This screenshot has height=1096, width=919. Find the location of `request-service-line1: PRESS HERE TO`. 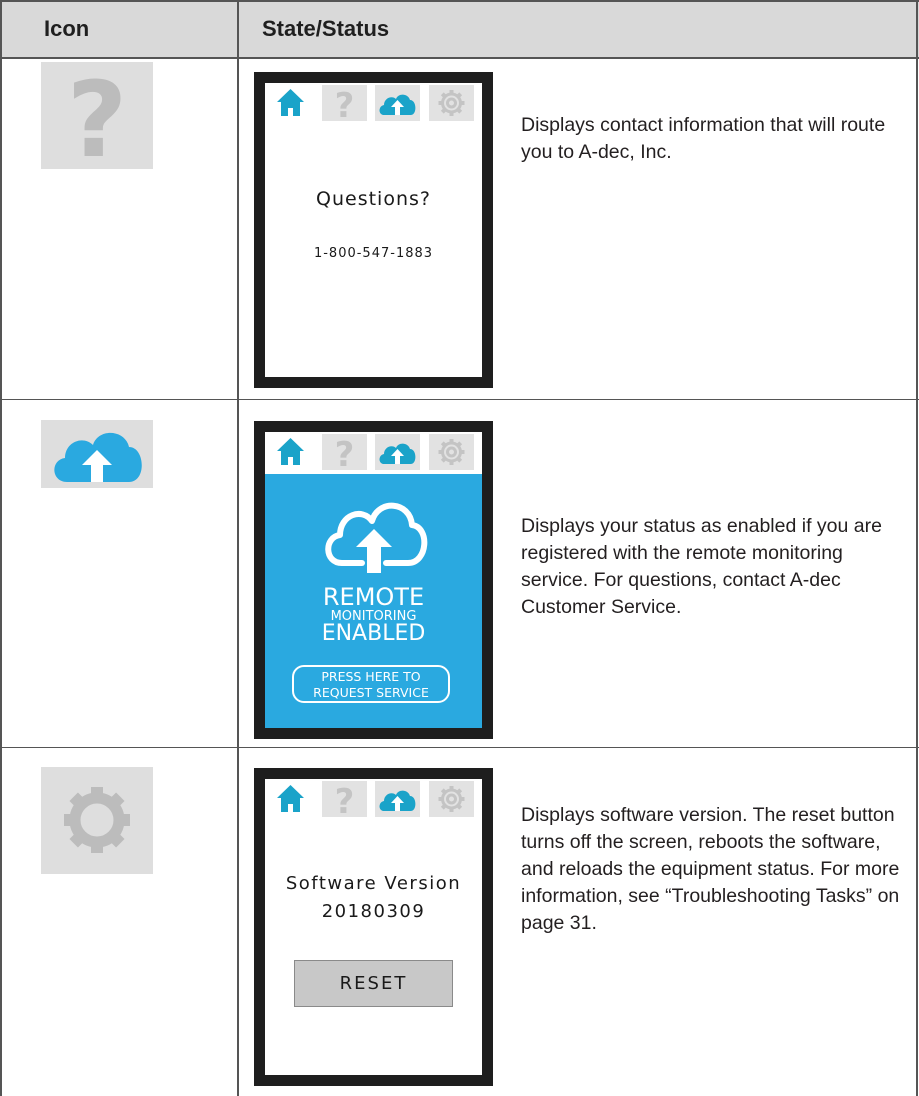

request-service-line1: PRESS HERE TO is located at coordinates (371, 676).